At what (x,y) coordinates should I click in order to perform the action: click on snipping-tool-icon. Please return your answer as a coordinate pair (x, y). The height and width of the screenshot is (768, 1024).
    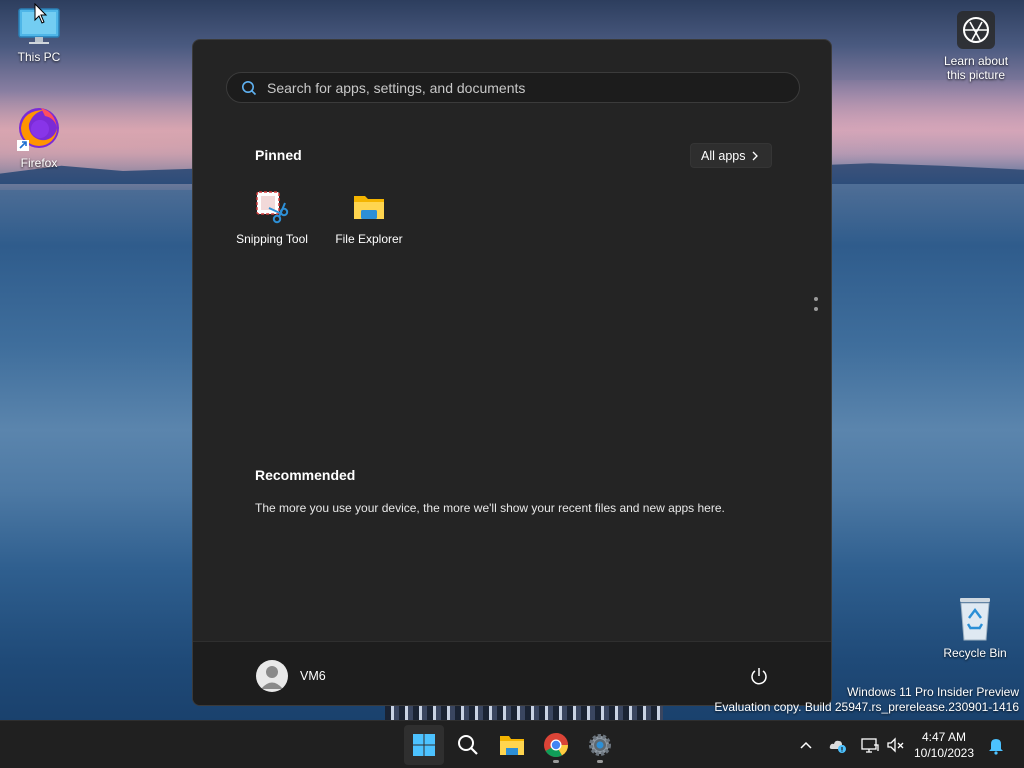
    Looking at the image, I should click on (272, 207).